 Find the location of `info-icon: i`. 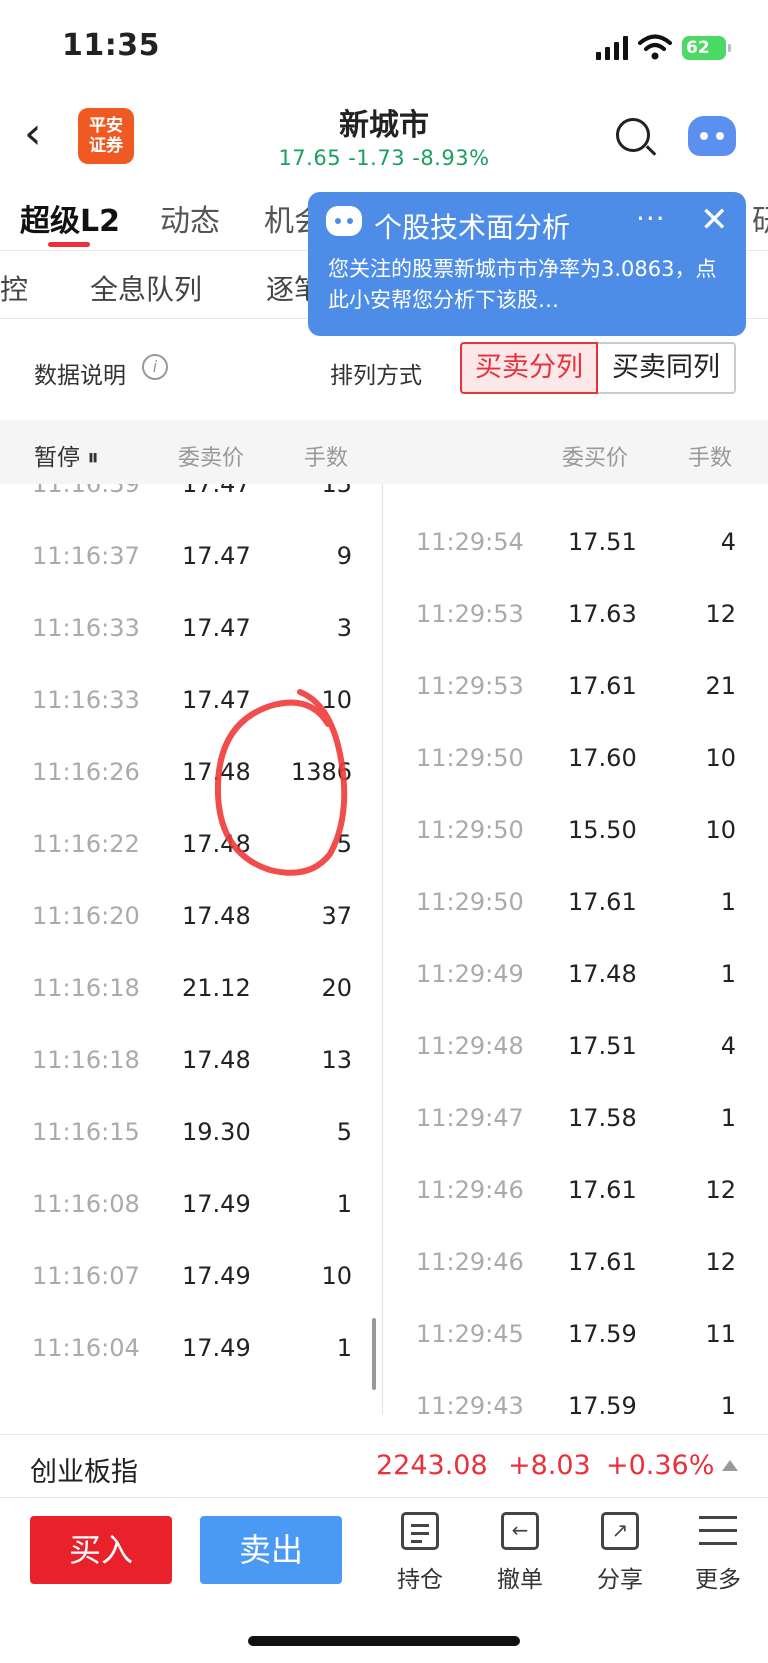

info-icon: i is located at coordinates (155, 367).